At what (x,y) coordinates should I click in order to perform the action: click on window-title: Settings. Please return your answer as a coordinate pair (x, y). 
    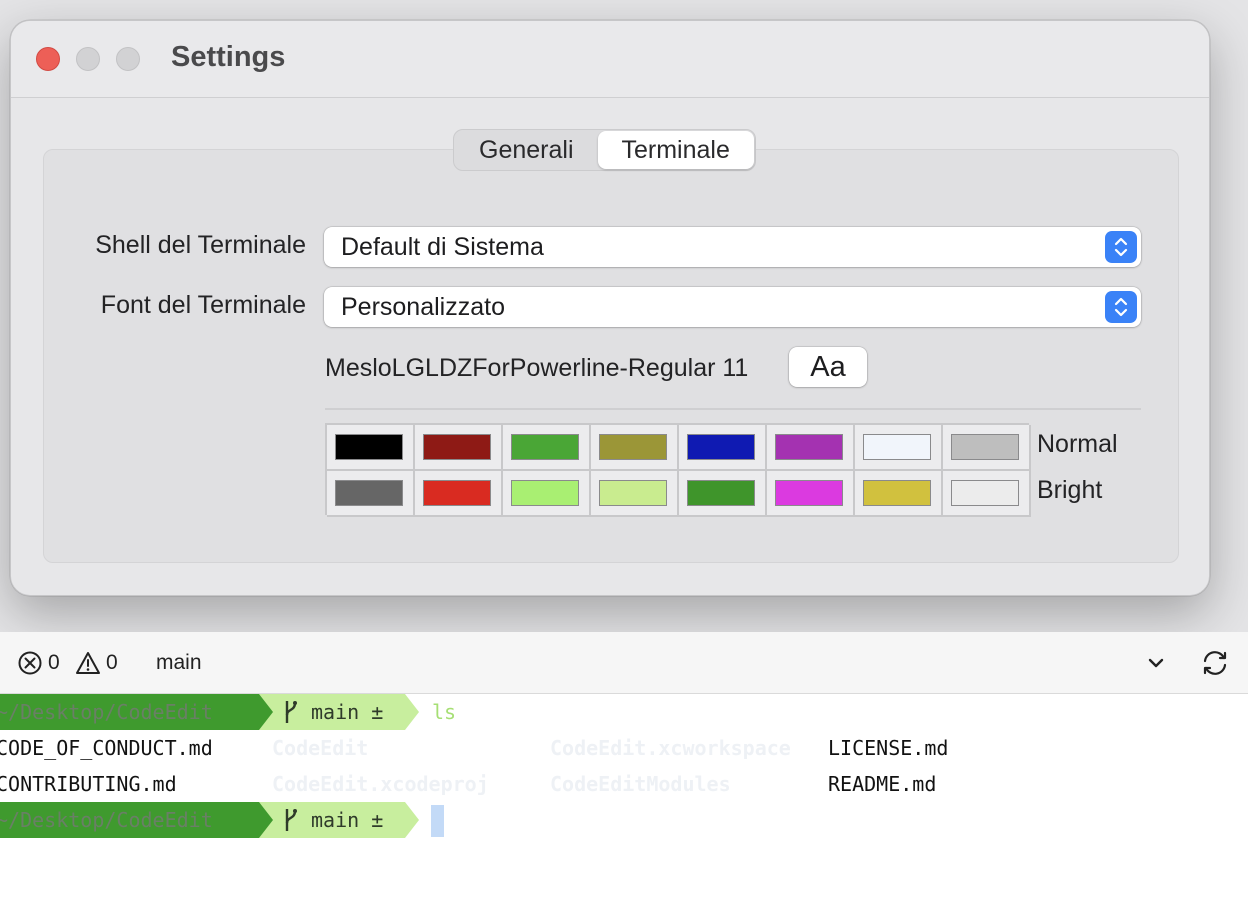
    Looking at the image, I should click on (228, 57).